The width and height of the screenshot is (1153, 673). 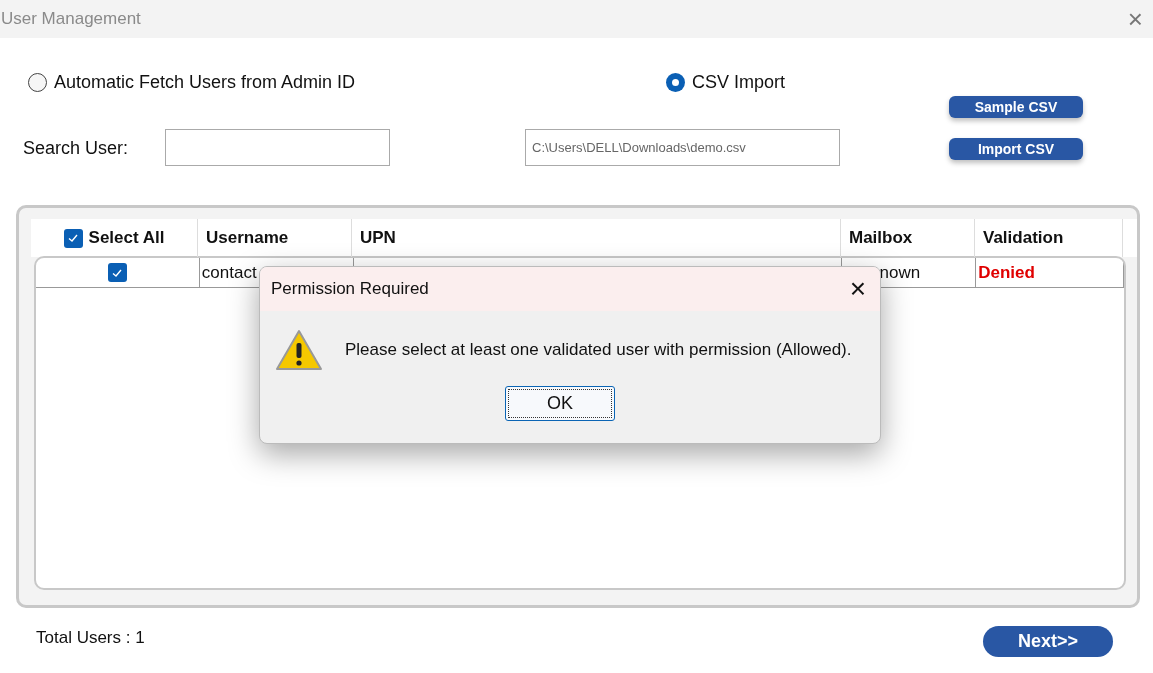 I want to click on dialog-message: Please select at least one validated user with permission (Allowed)., so click(x=598, y=350).